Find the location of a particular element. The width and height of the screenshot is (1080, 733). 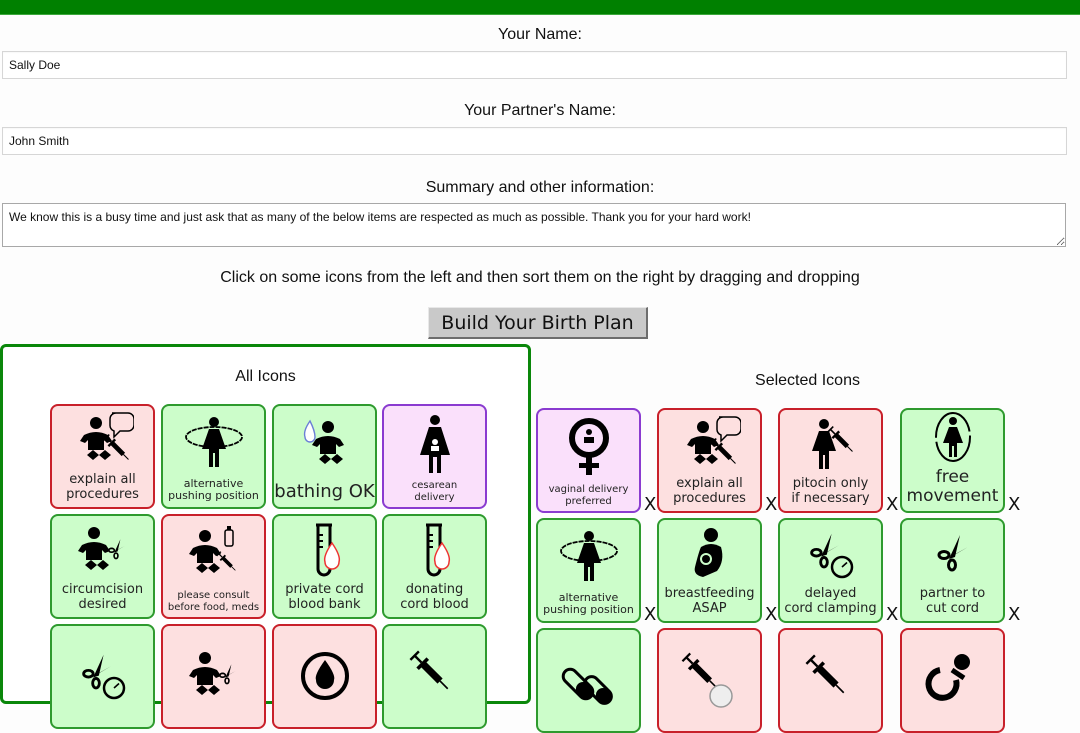

icon-tile-bathing-ok: bathing OK is located at coordinates (324, 456).